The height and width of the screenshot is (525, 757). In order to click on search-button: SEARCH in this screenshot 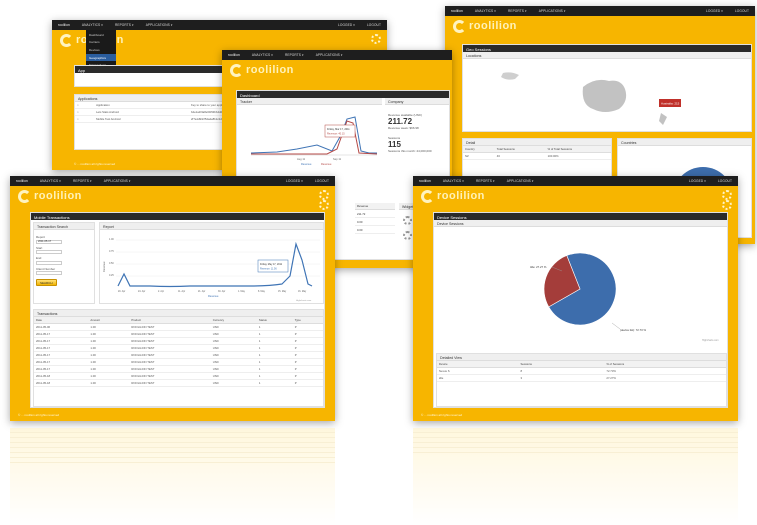, I will do `click(46, 282)`.